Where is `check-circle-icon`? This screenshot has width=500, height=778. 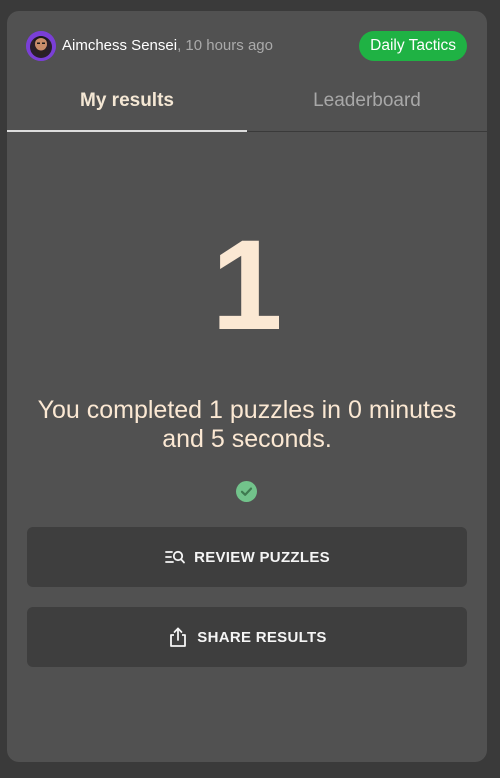 check-circle-icon is located at coordinates (246, 491).